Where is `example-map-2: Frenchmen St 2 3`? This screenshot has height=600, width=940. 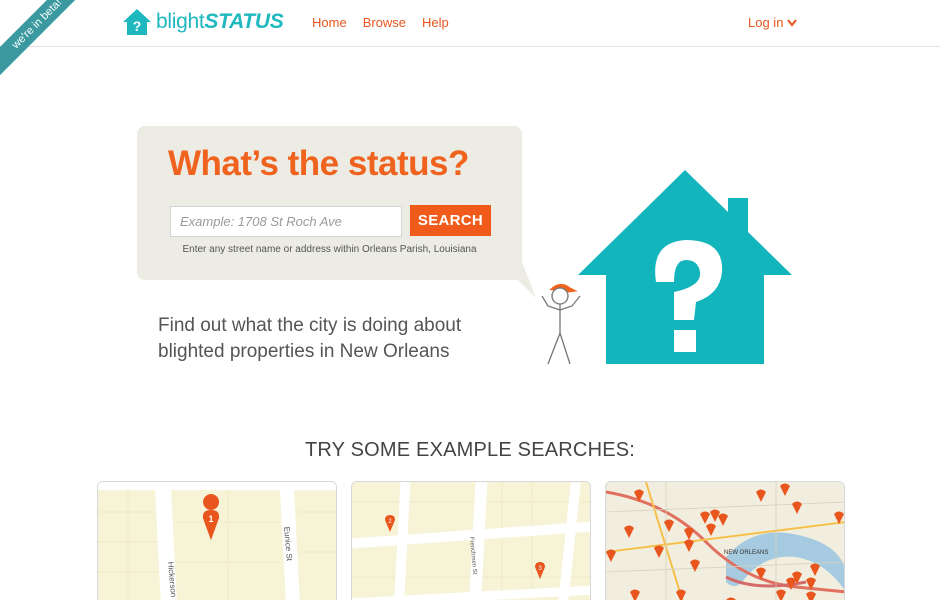
example-map-2: Frenchmen St 2 3 is located at coordinates (471, 541).